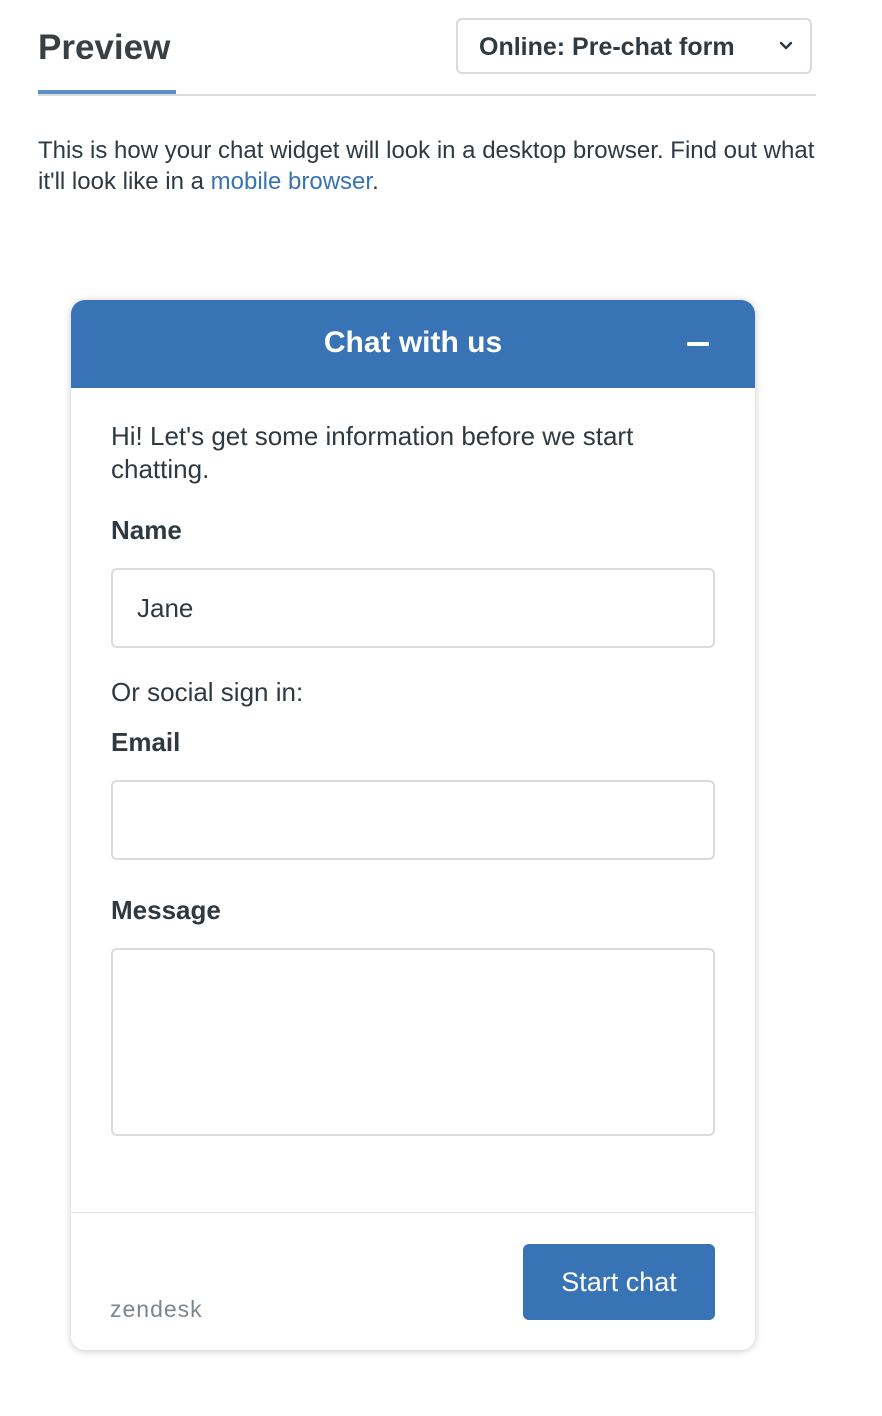 This screenshot has width=882, height=1416. I want to click on chat-widget-footer: zendesk Start chat, so click(413, 1281).